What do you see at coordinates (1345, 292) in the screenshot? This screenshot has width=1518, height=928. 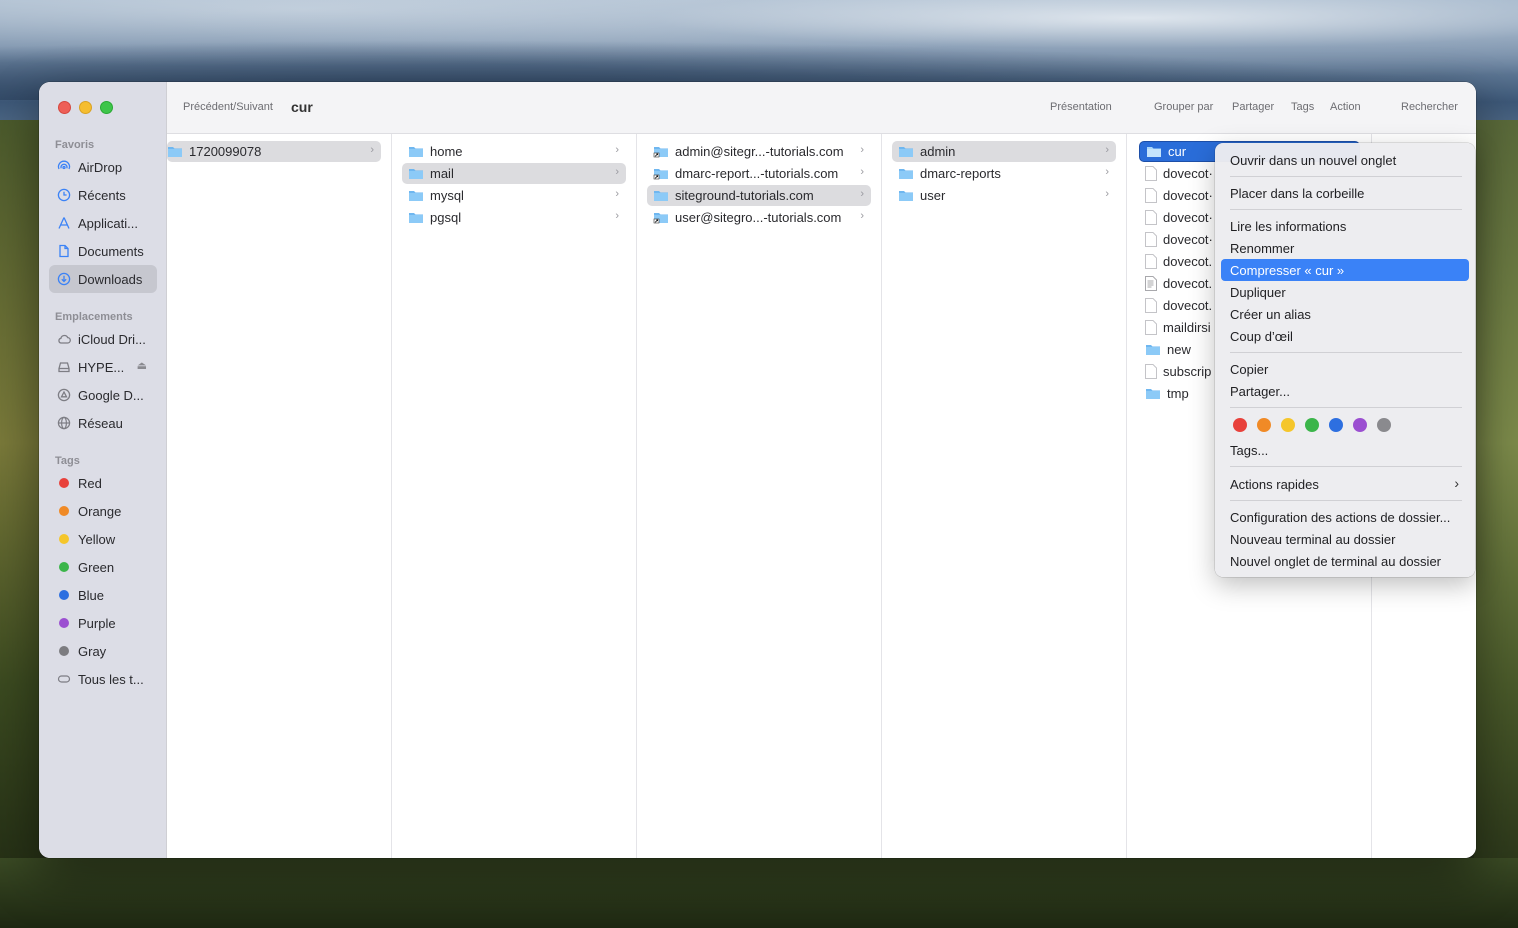 I see `menu-item-duplicate: Dupliquer` at bounding box center [1345, 292].